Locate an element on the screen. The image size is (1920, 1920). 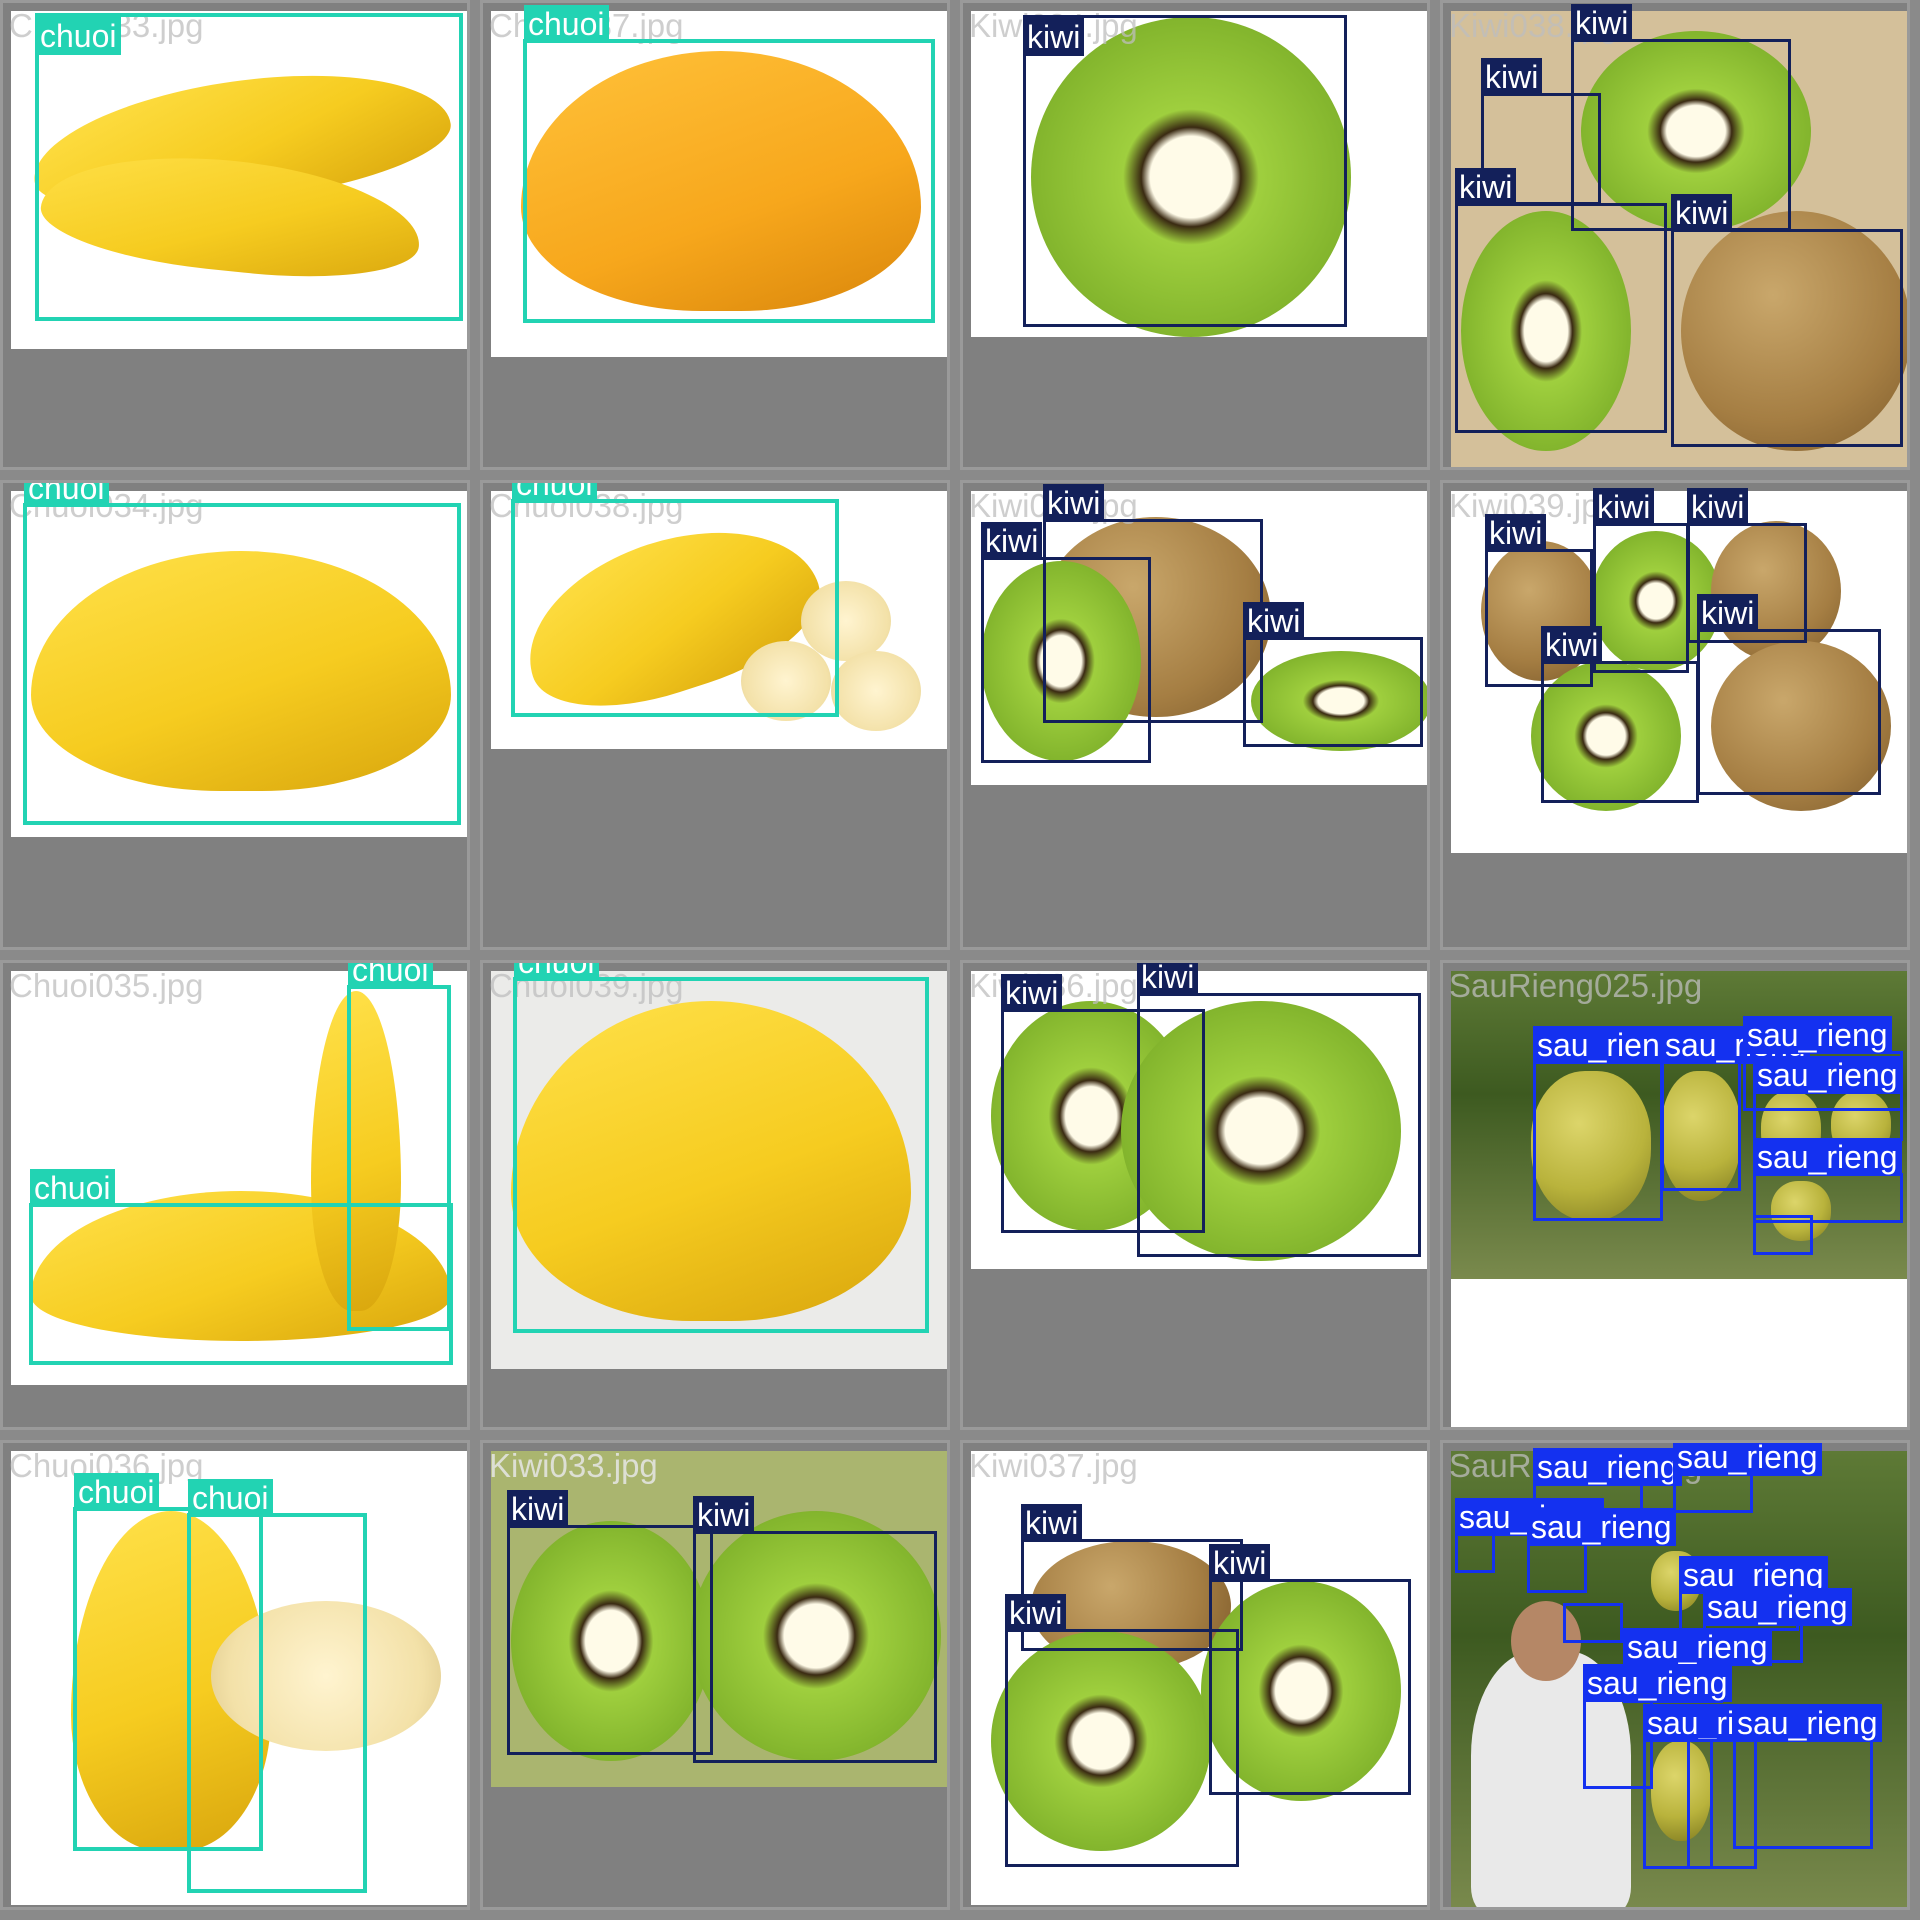
image-tile: Chuoi037.jpg chuoi is located at coordinates (715, 235).